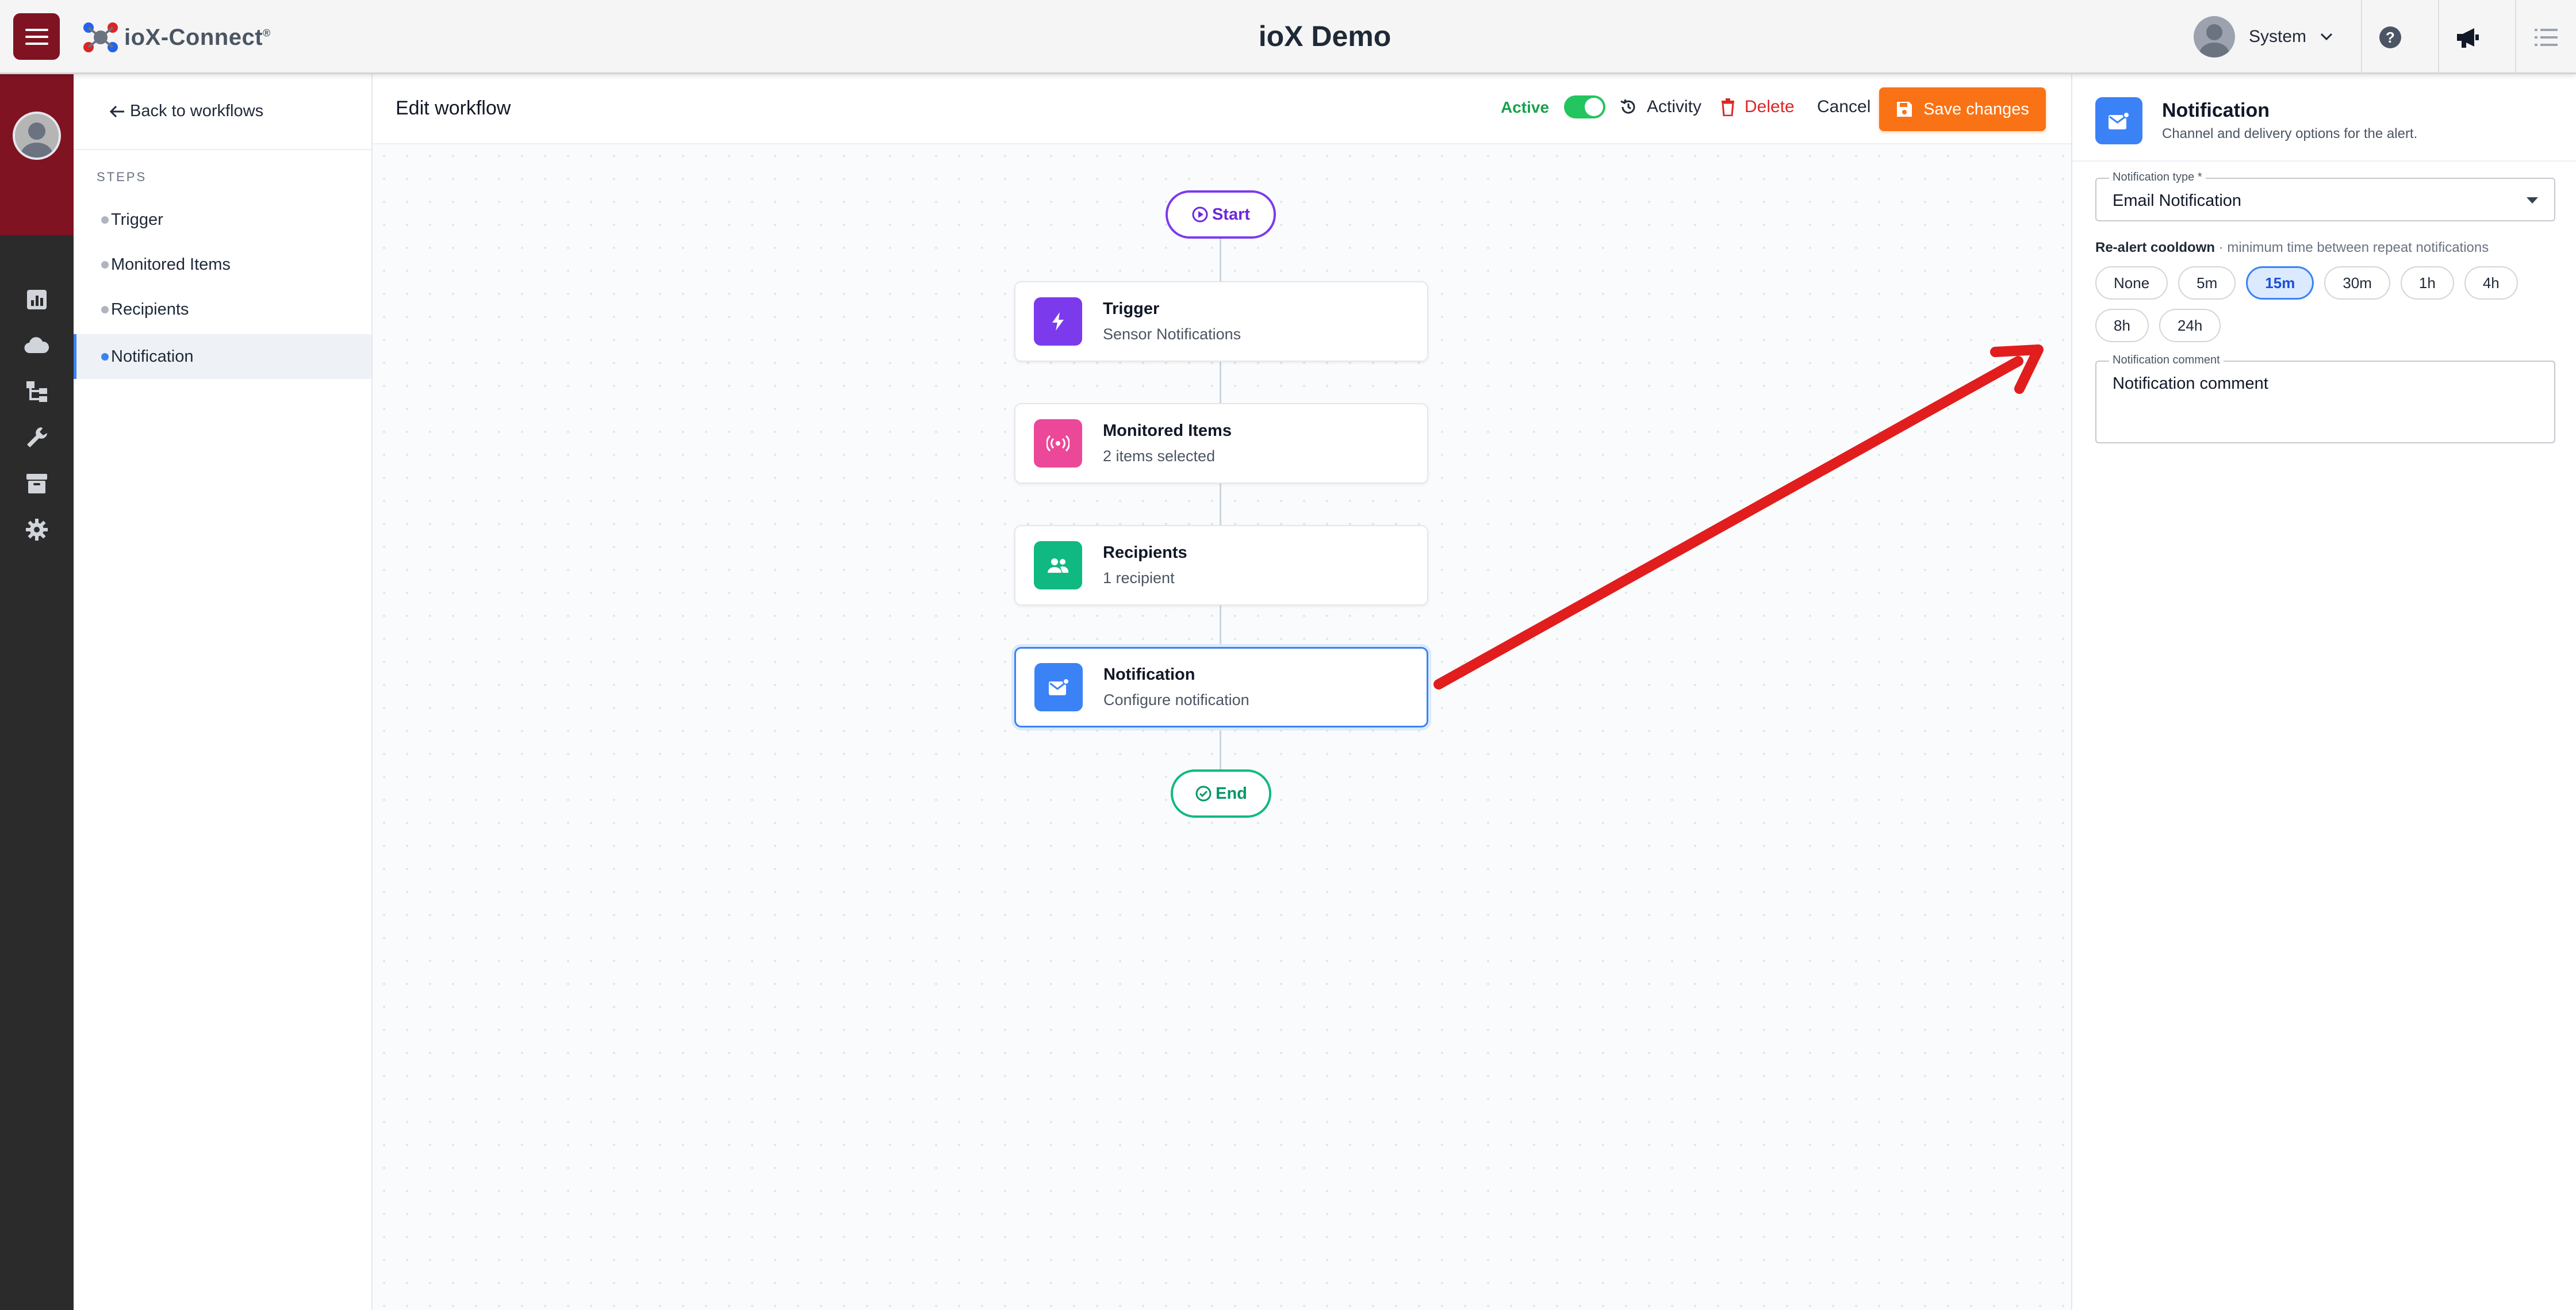 The image size is (2576, 1310). Describe the element at coordinates (2190, 325) in the screenshot. I see `cooldown-chip-24h: 24h` at that location.